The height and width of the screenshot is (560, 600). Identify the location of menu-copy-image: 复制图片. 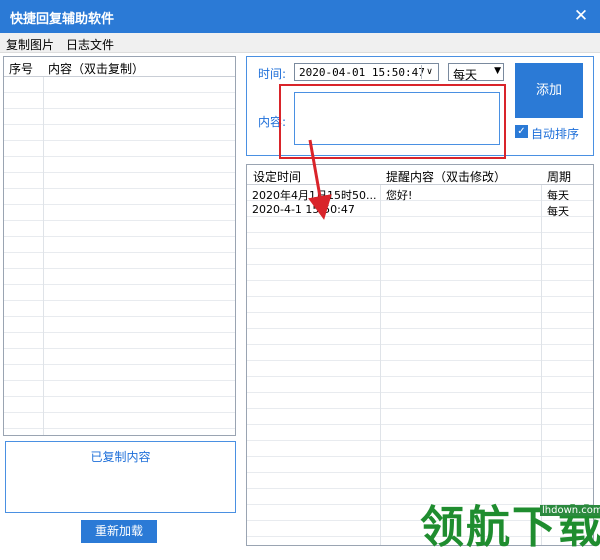
(30, 44).